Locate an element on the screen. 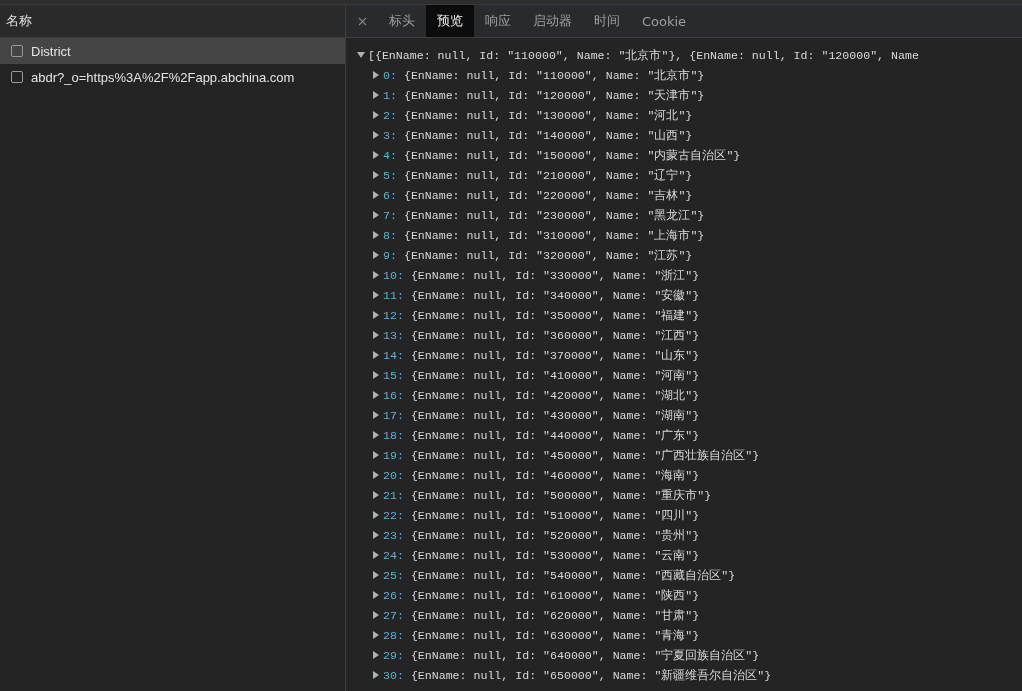  array-index: 4: is located at coordinates (390, 155).